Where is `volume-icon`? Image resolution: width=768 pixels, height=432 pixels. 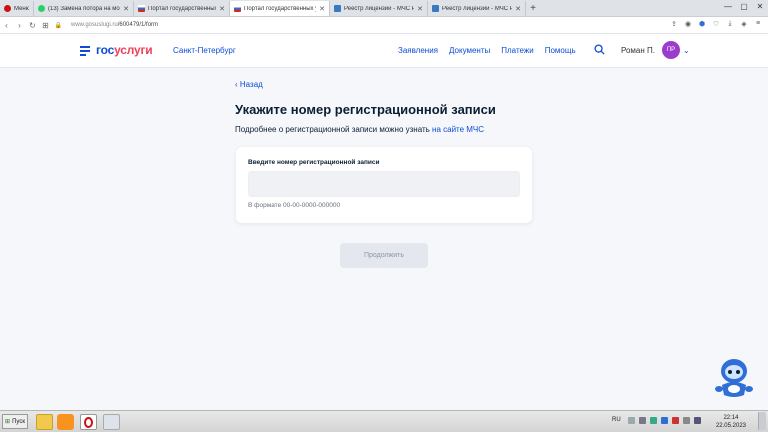 volume-icon is located at coordinates (642, 420).